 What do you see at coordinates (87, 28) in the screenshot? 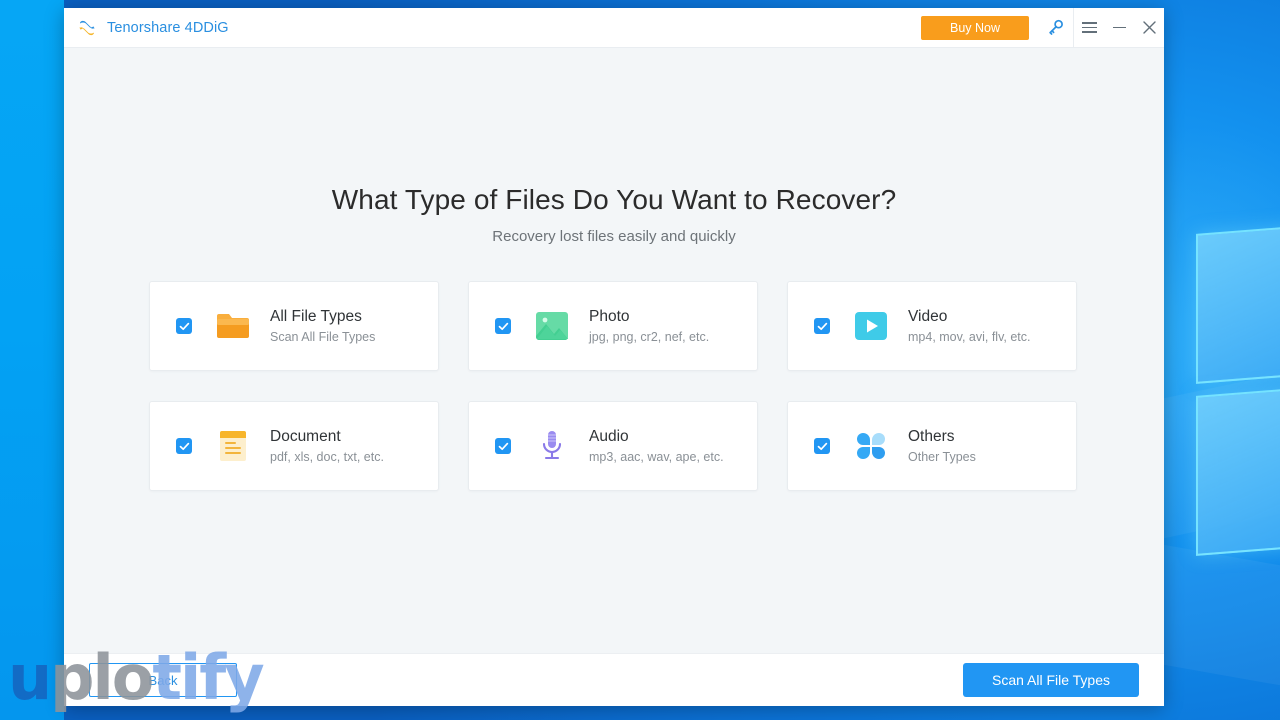
I see `tenorshare-logo-icon` at bounding box center [87, 28].